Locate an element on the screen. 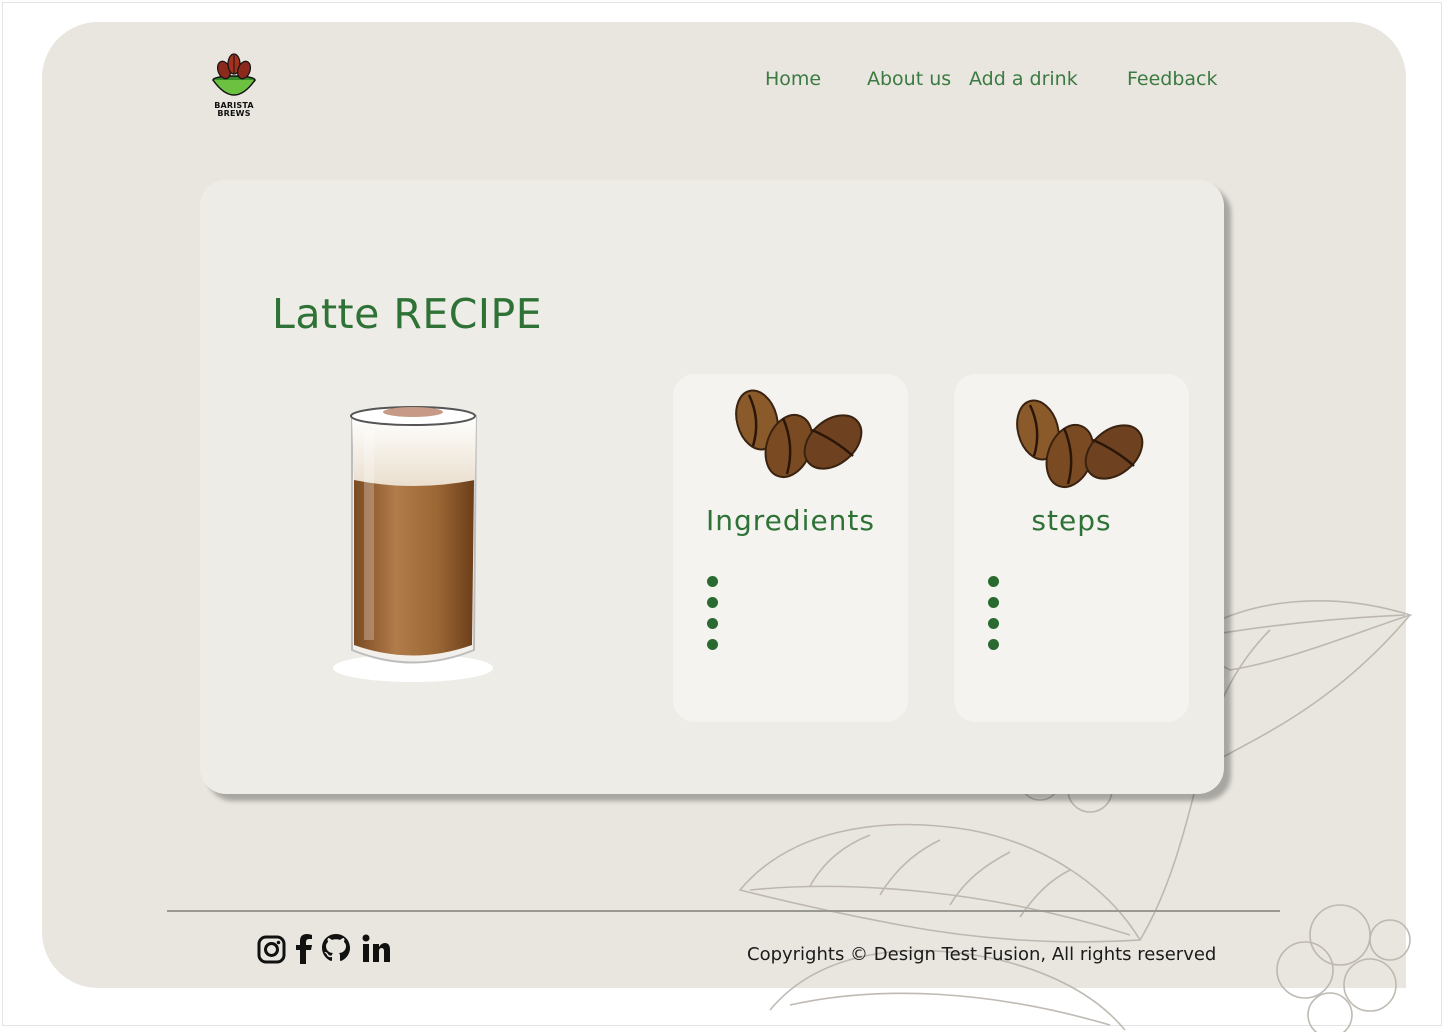 The width and height of the screenshot is (1448, 1032). ingredients-title: Ingredients is located at coordinates (790, 520).